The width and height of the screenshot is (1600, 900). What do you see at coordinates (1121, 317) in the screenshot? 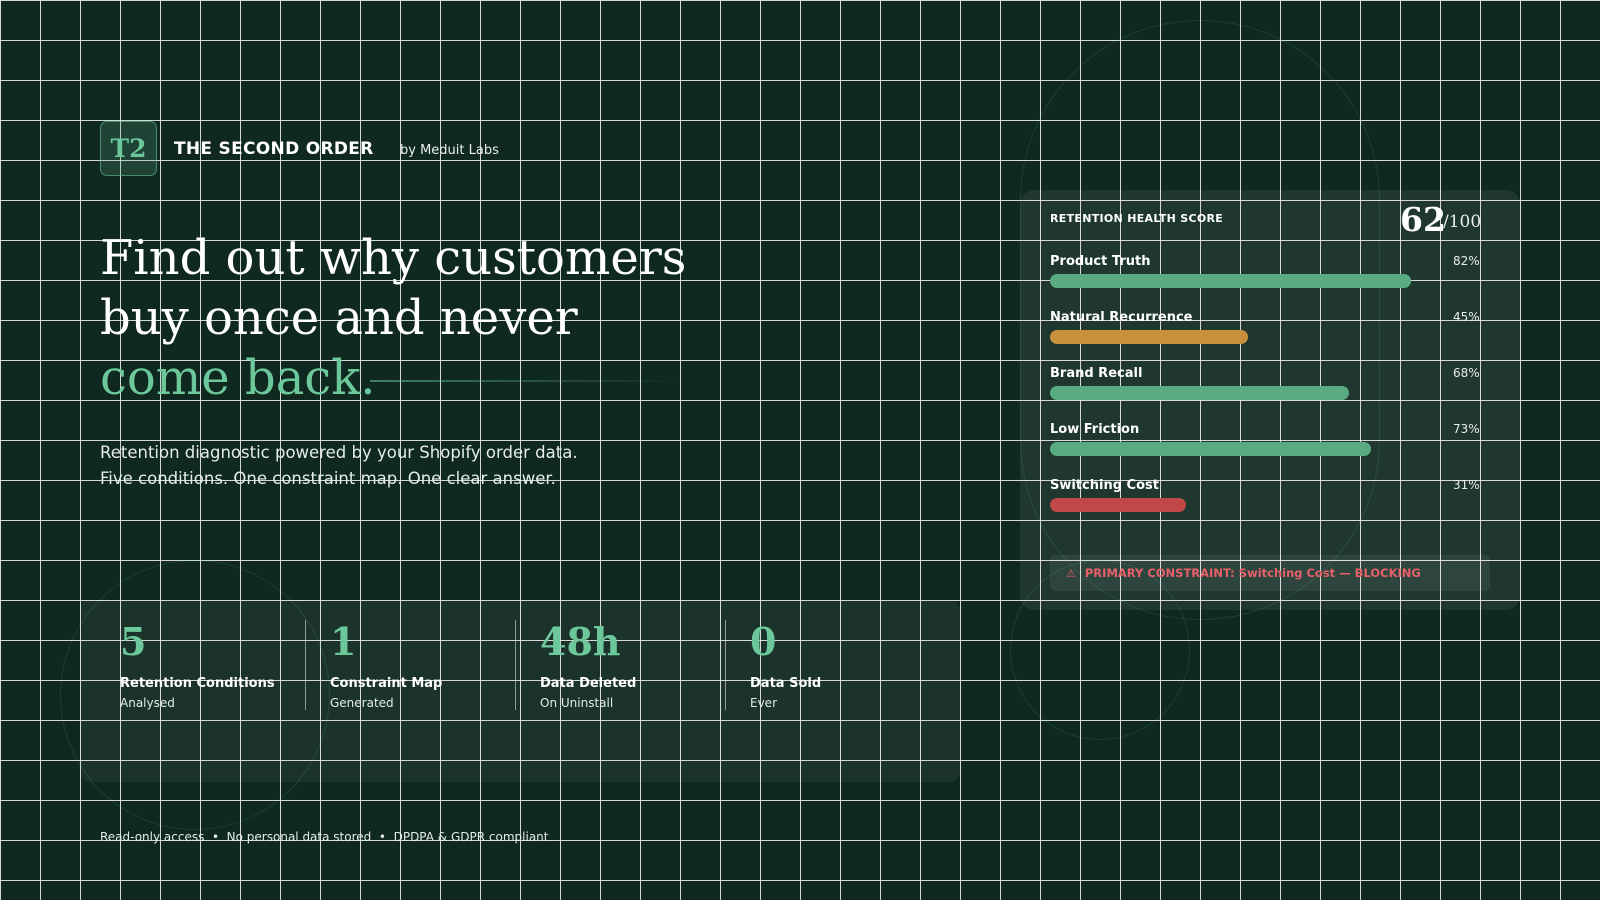
I see `metric-name: Natural Recurrence` at bounding box center [1121, 317].